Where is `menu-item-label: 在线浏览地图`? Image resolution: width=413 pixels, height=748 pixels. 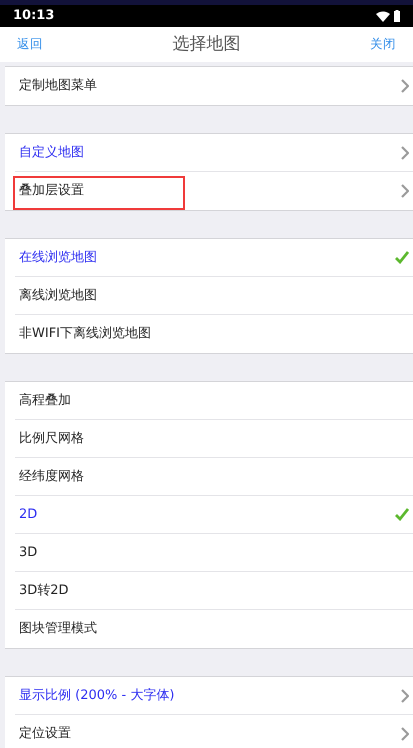 menu-item-label: 在线浏览地图 is located at coordinates (58, 258).